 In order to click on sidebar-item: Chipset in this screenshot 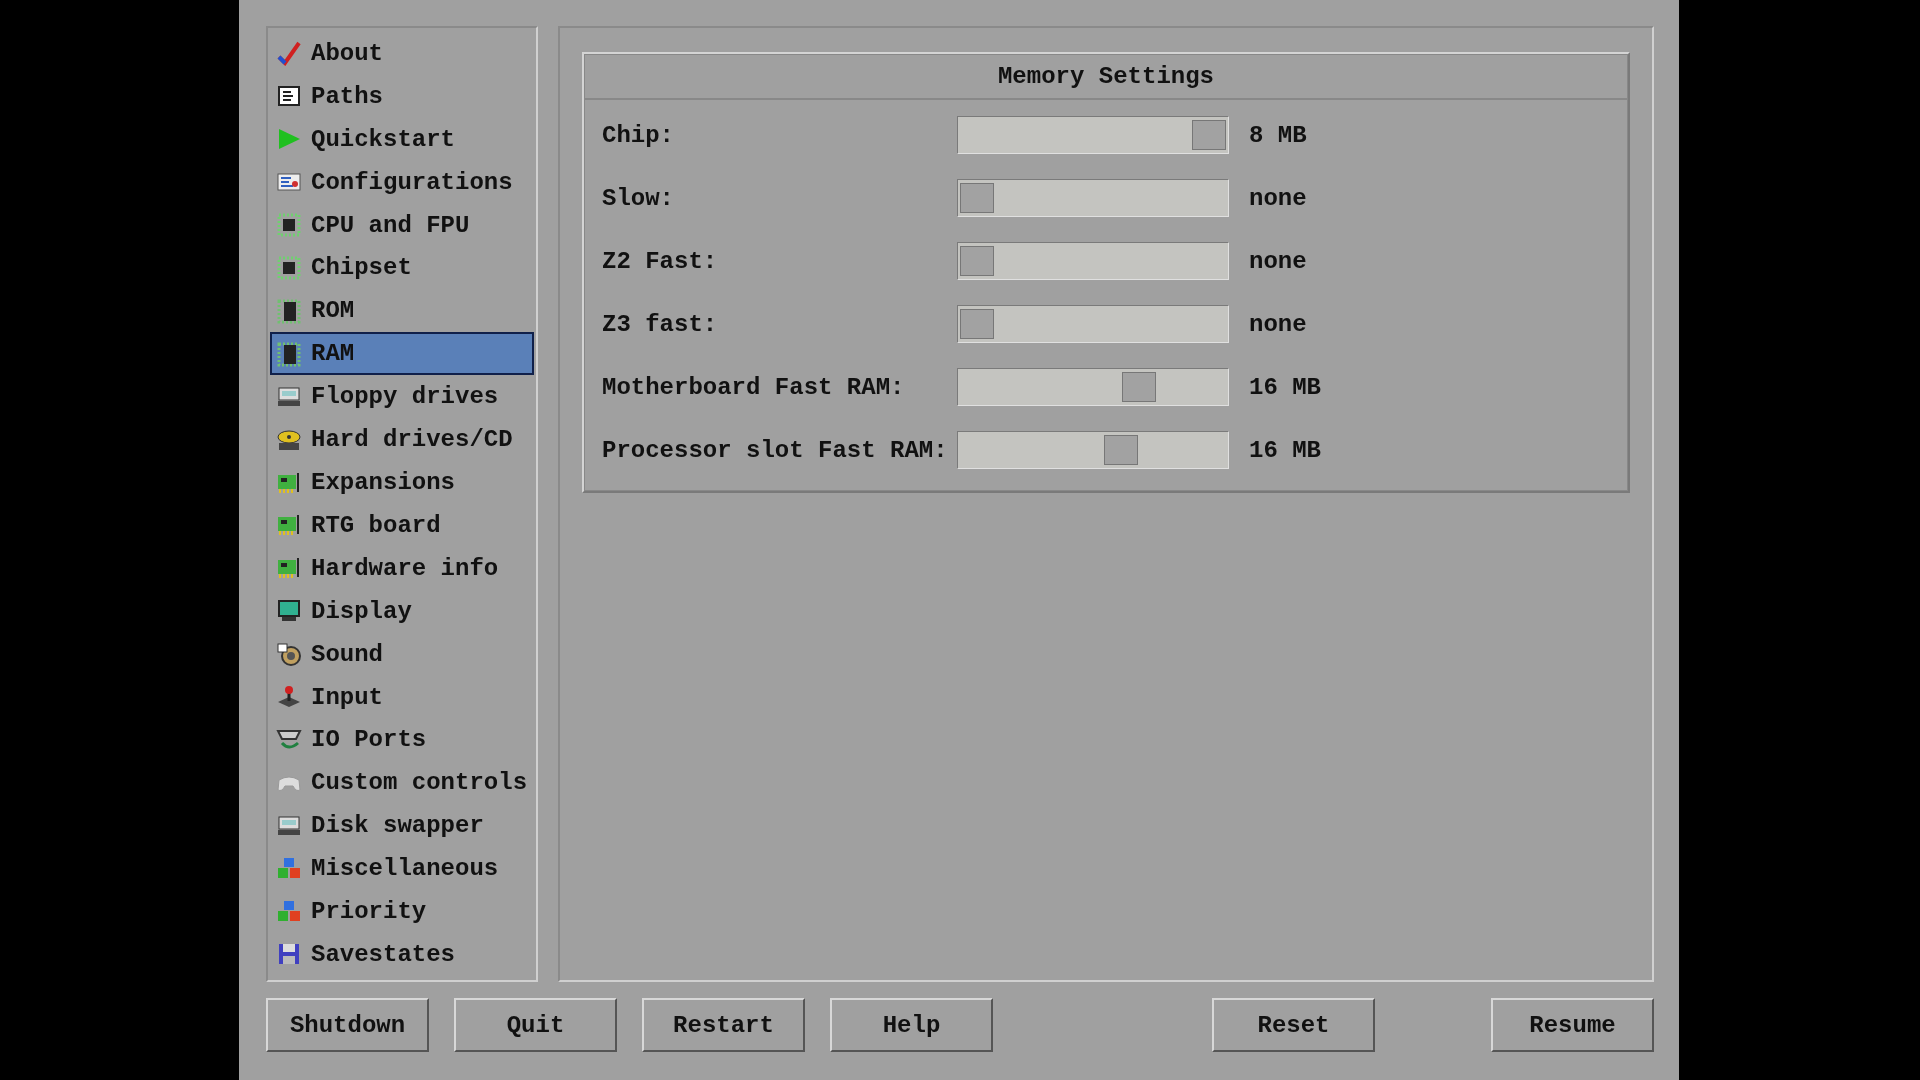, I will do `click(402, 268)`.